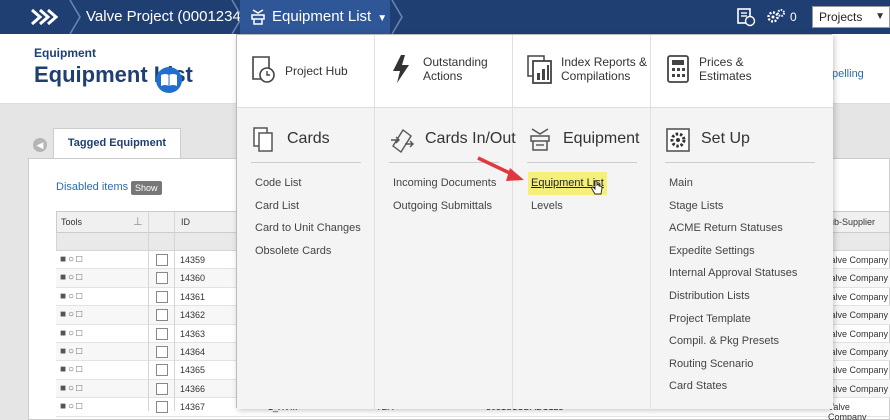 The image size is (890, 420). What do you see at coordinates (193, 370) in the screenshot?
I see `row-id: 14365` at bounding box center [193, 370].